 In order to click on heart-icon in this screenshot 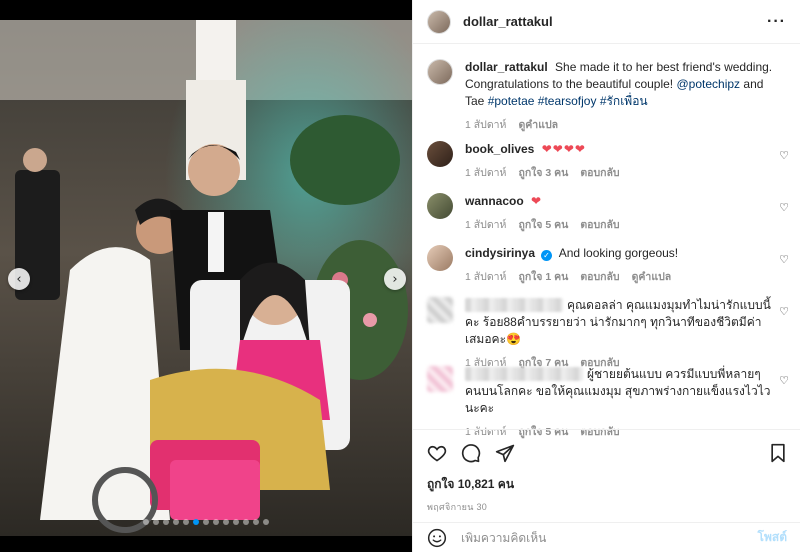, I will do `click(437, 453)`.